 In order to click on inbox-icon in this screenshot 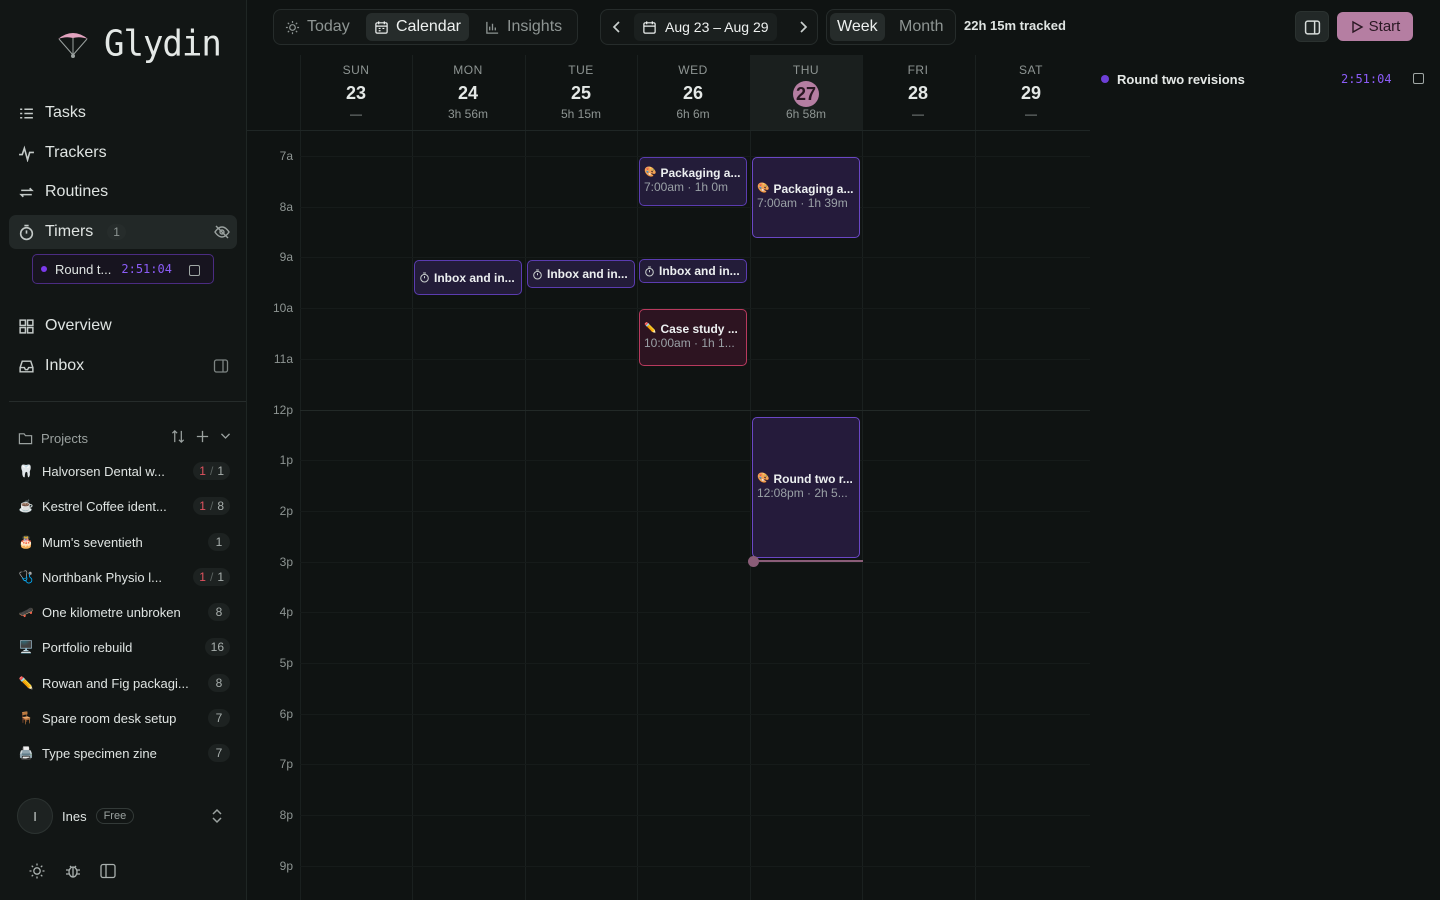, I will do `click(26, 366)`.